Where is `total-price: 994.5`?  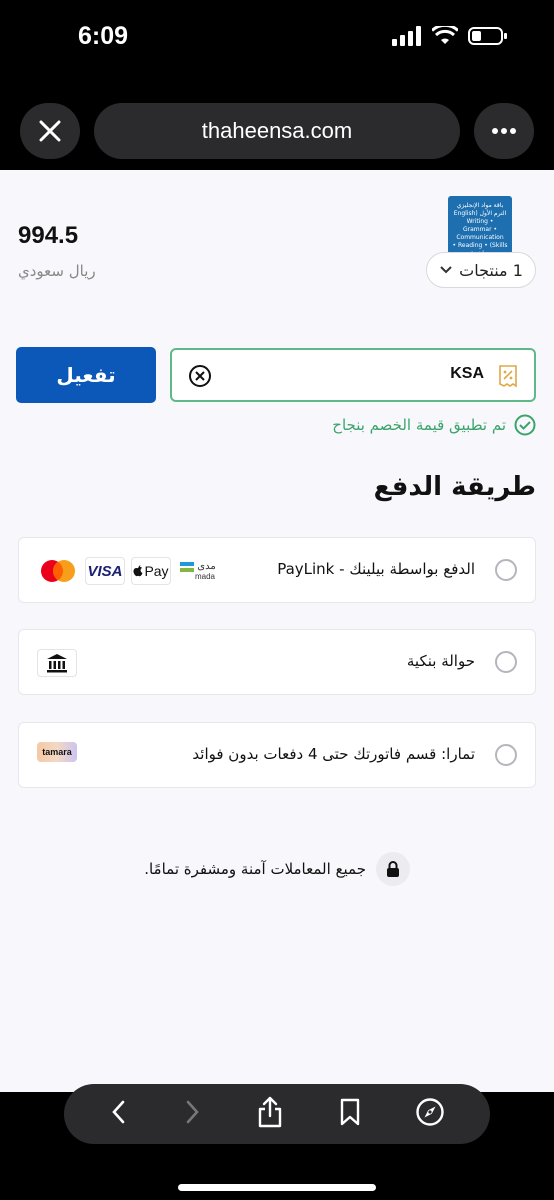 total-price: 994.5 is located at coordinates (48, 235).